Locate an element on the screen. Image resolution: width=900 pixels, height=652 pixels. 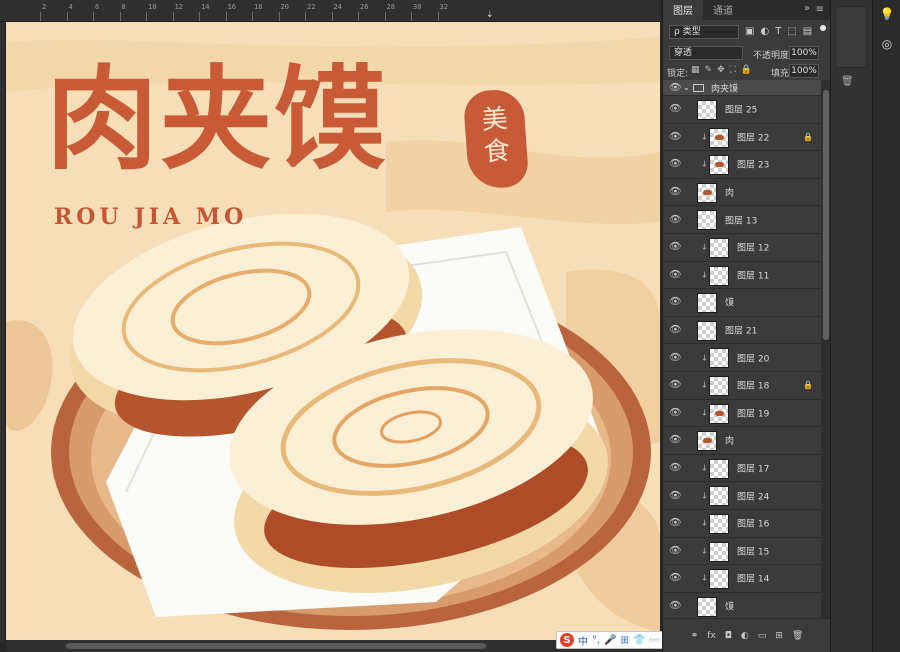
tab-channels: 通道 is located at coordinates (723, 10).